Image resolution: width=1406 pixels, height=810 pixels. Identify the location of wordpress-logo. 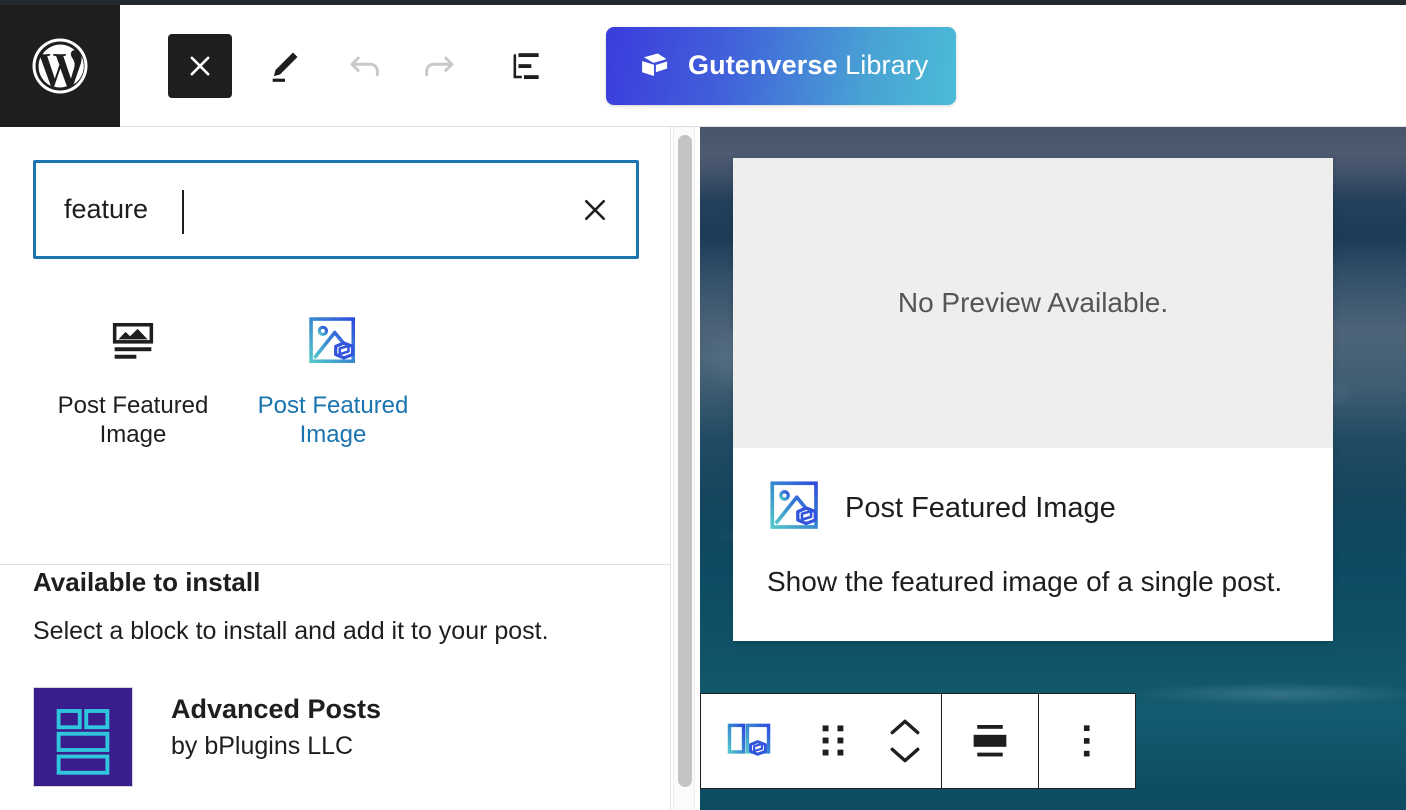
(60, 65).